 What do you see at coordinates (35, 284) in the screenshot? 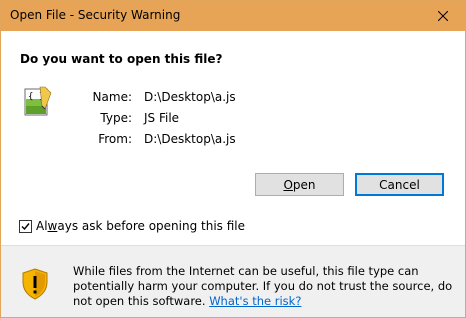
I see `shield-warning-icon` at bounding box center [35, 284].